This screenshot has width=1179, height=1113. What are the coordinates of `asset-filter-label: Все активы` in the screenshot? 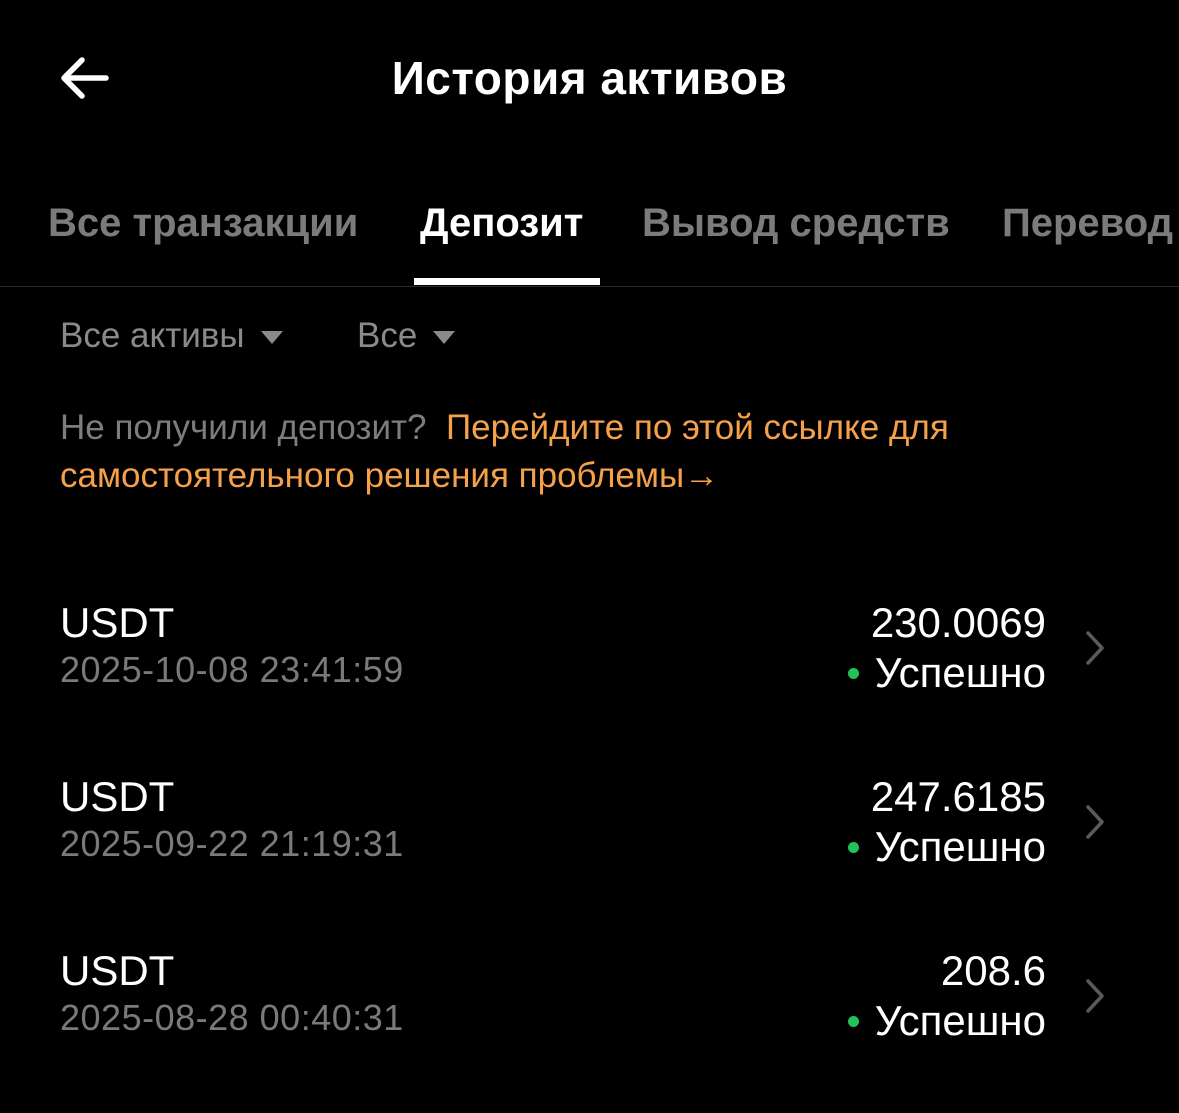 It's located at (152, 335).